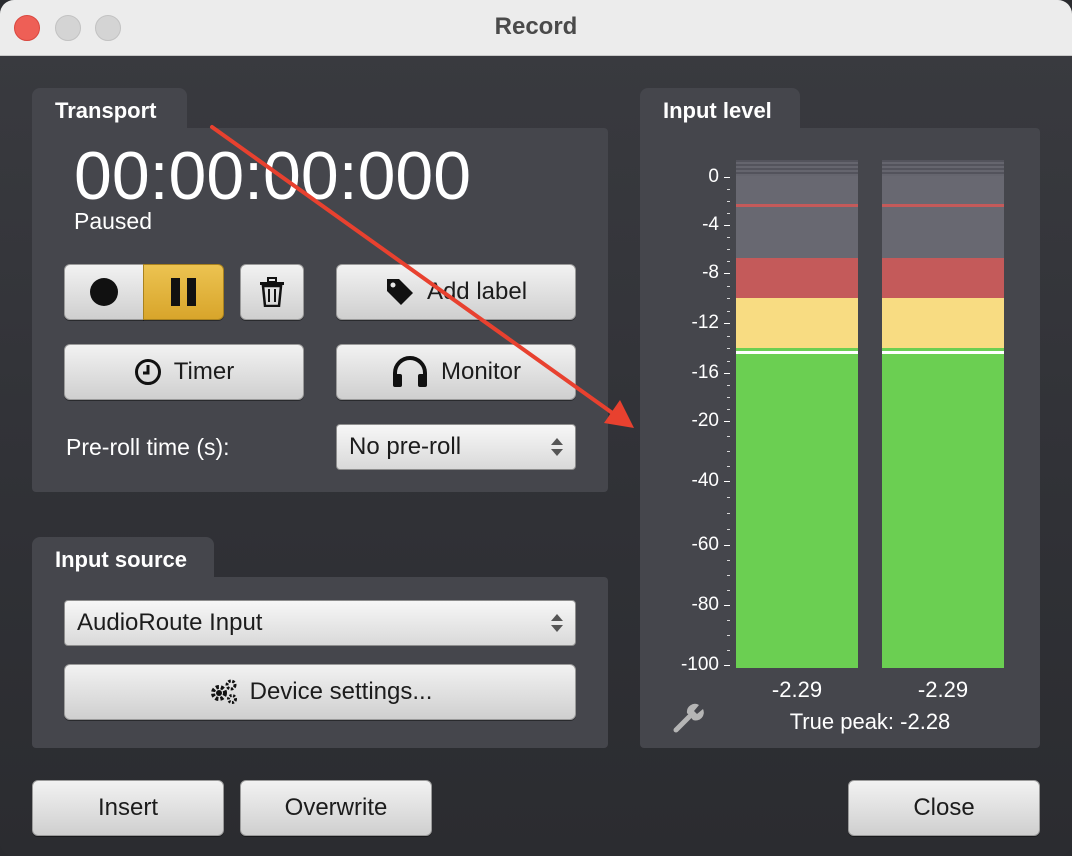 This screenshot has height=856, width=1072. What do you see at coordinates (705, 604) in the screenshot?
I see `scale-label: -80` at bounding box center [705, 604].